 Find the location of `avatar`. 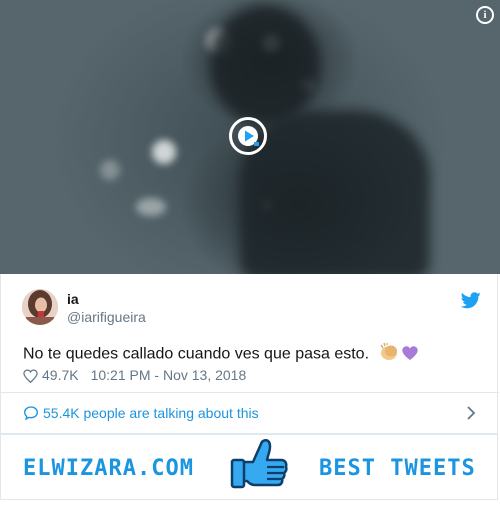

avatar is located at coordinates (40, 307).